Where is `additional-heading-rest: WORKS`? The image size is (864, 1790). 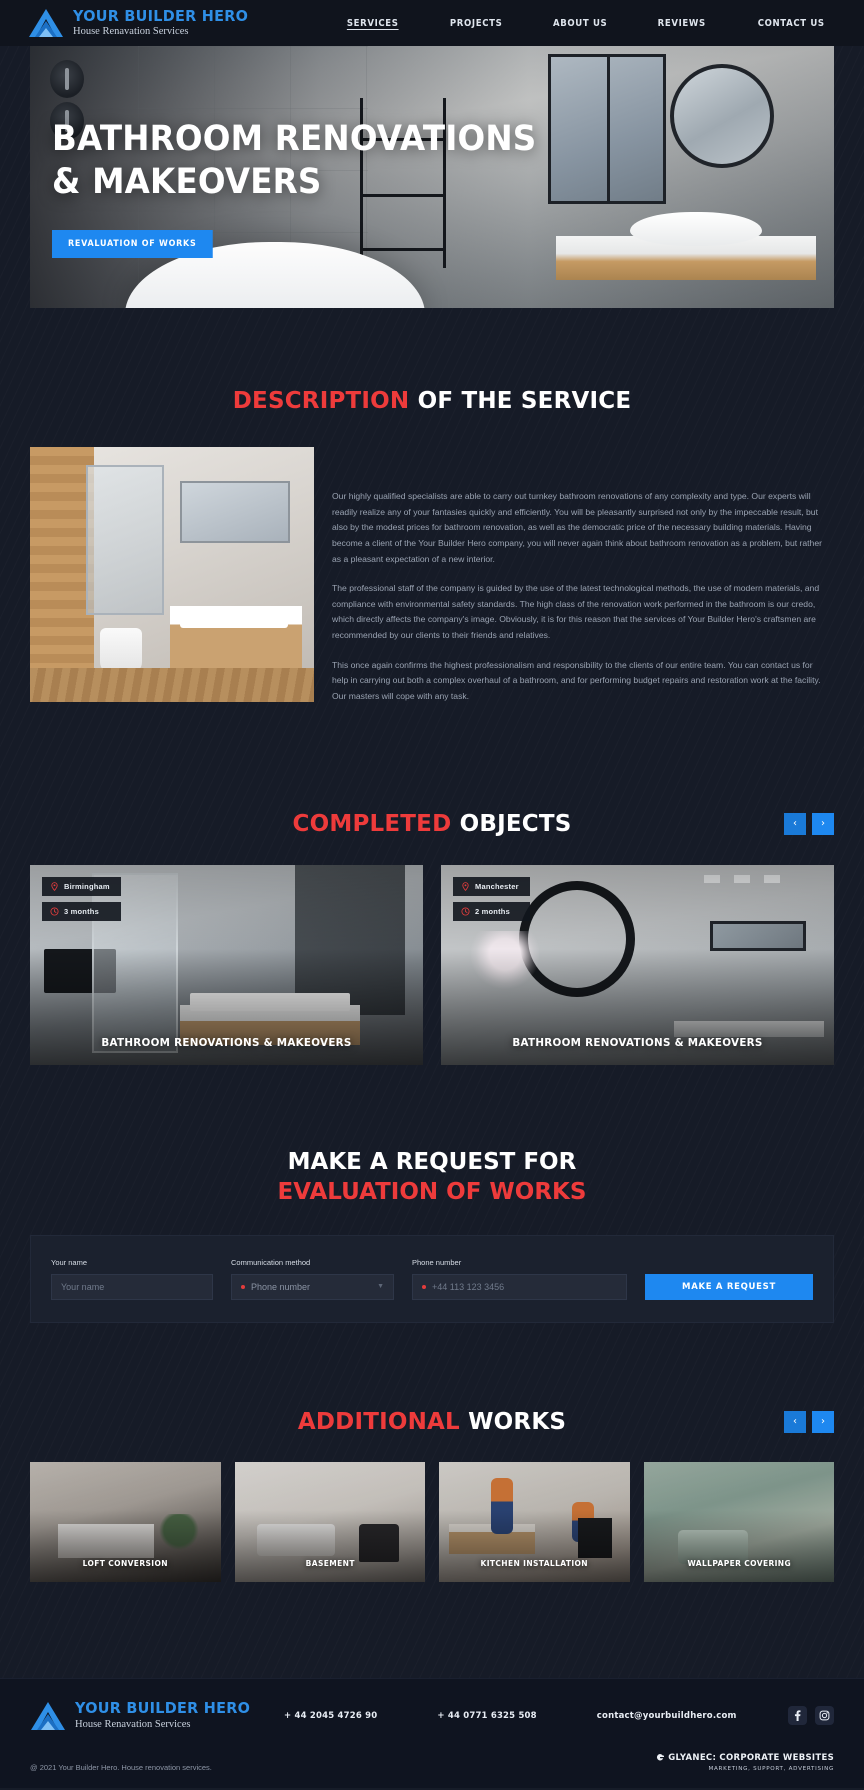
additional-heading-rest: WORKS is located at coordinates (513, 1421).